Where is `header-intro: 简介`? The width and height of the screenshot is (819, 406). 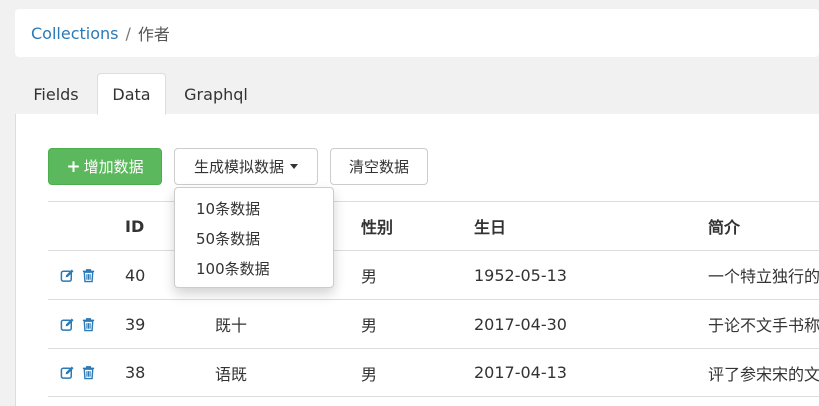
header-intro: 简介 is located at coordinates (724, 227).